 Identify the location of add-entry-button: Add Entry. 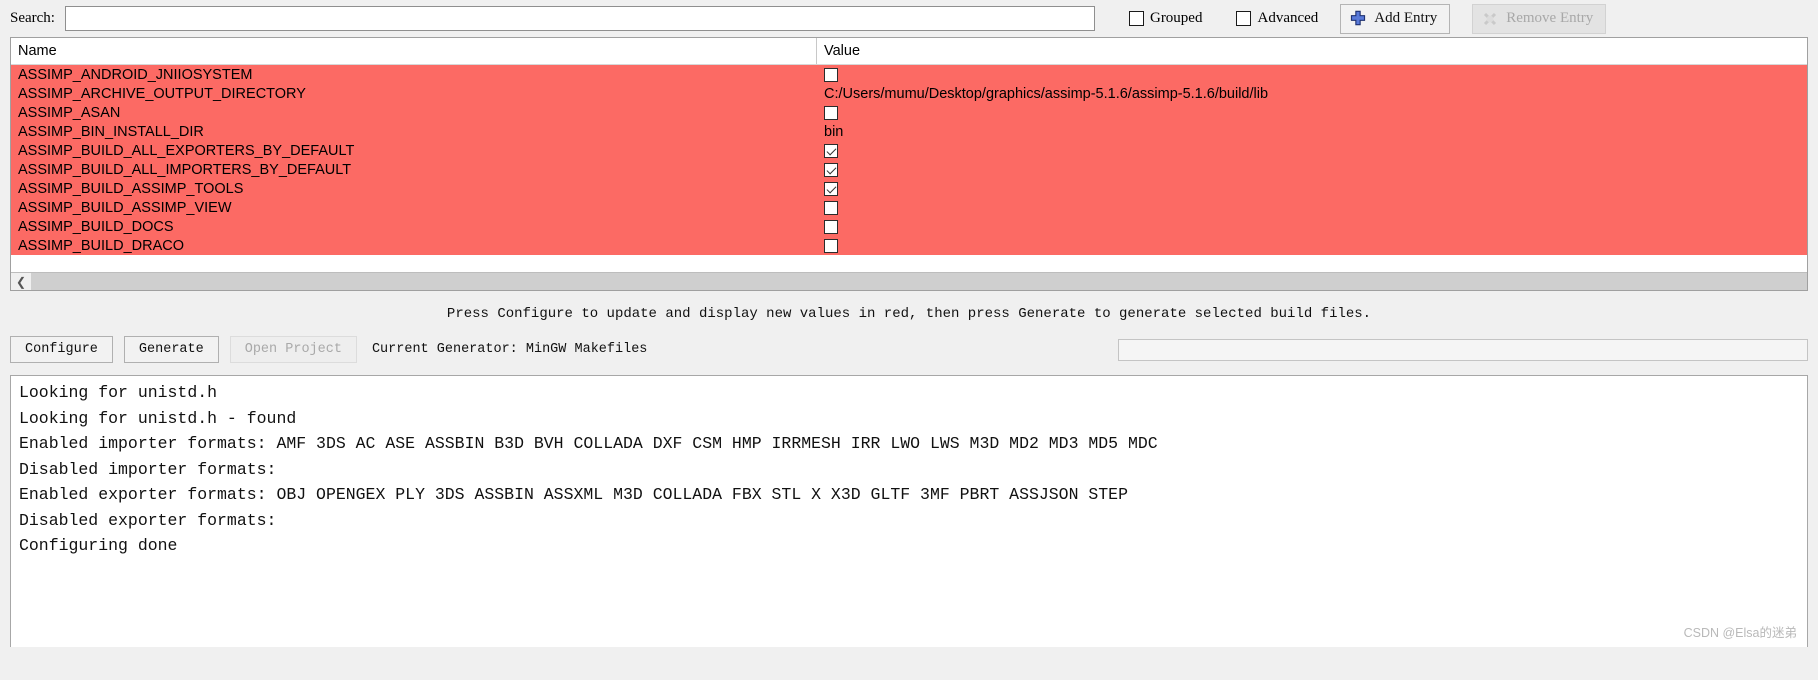
(1395, 18).